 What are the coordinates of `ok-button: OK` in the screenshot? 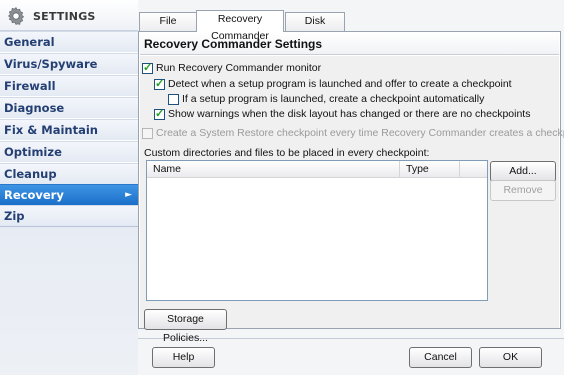 It's located at (510, 357).